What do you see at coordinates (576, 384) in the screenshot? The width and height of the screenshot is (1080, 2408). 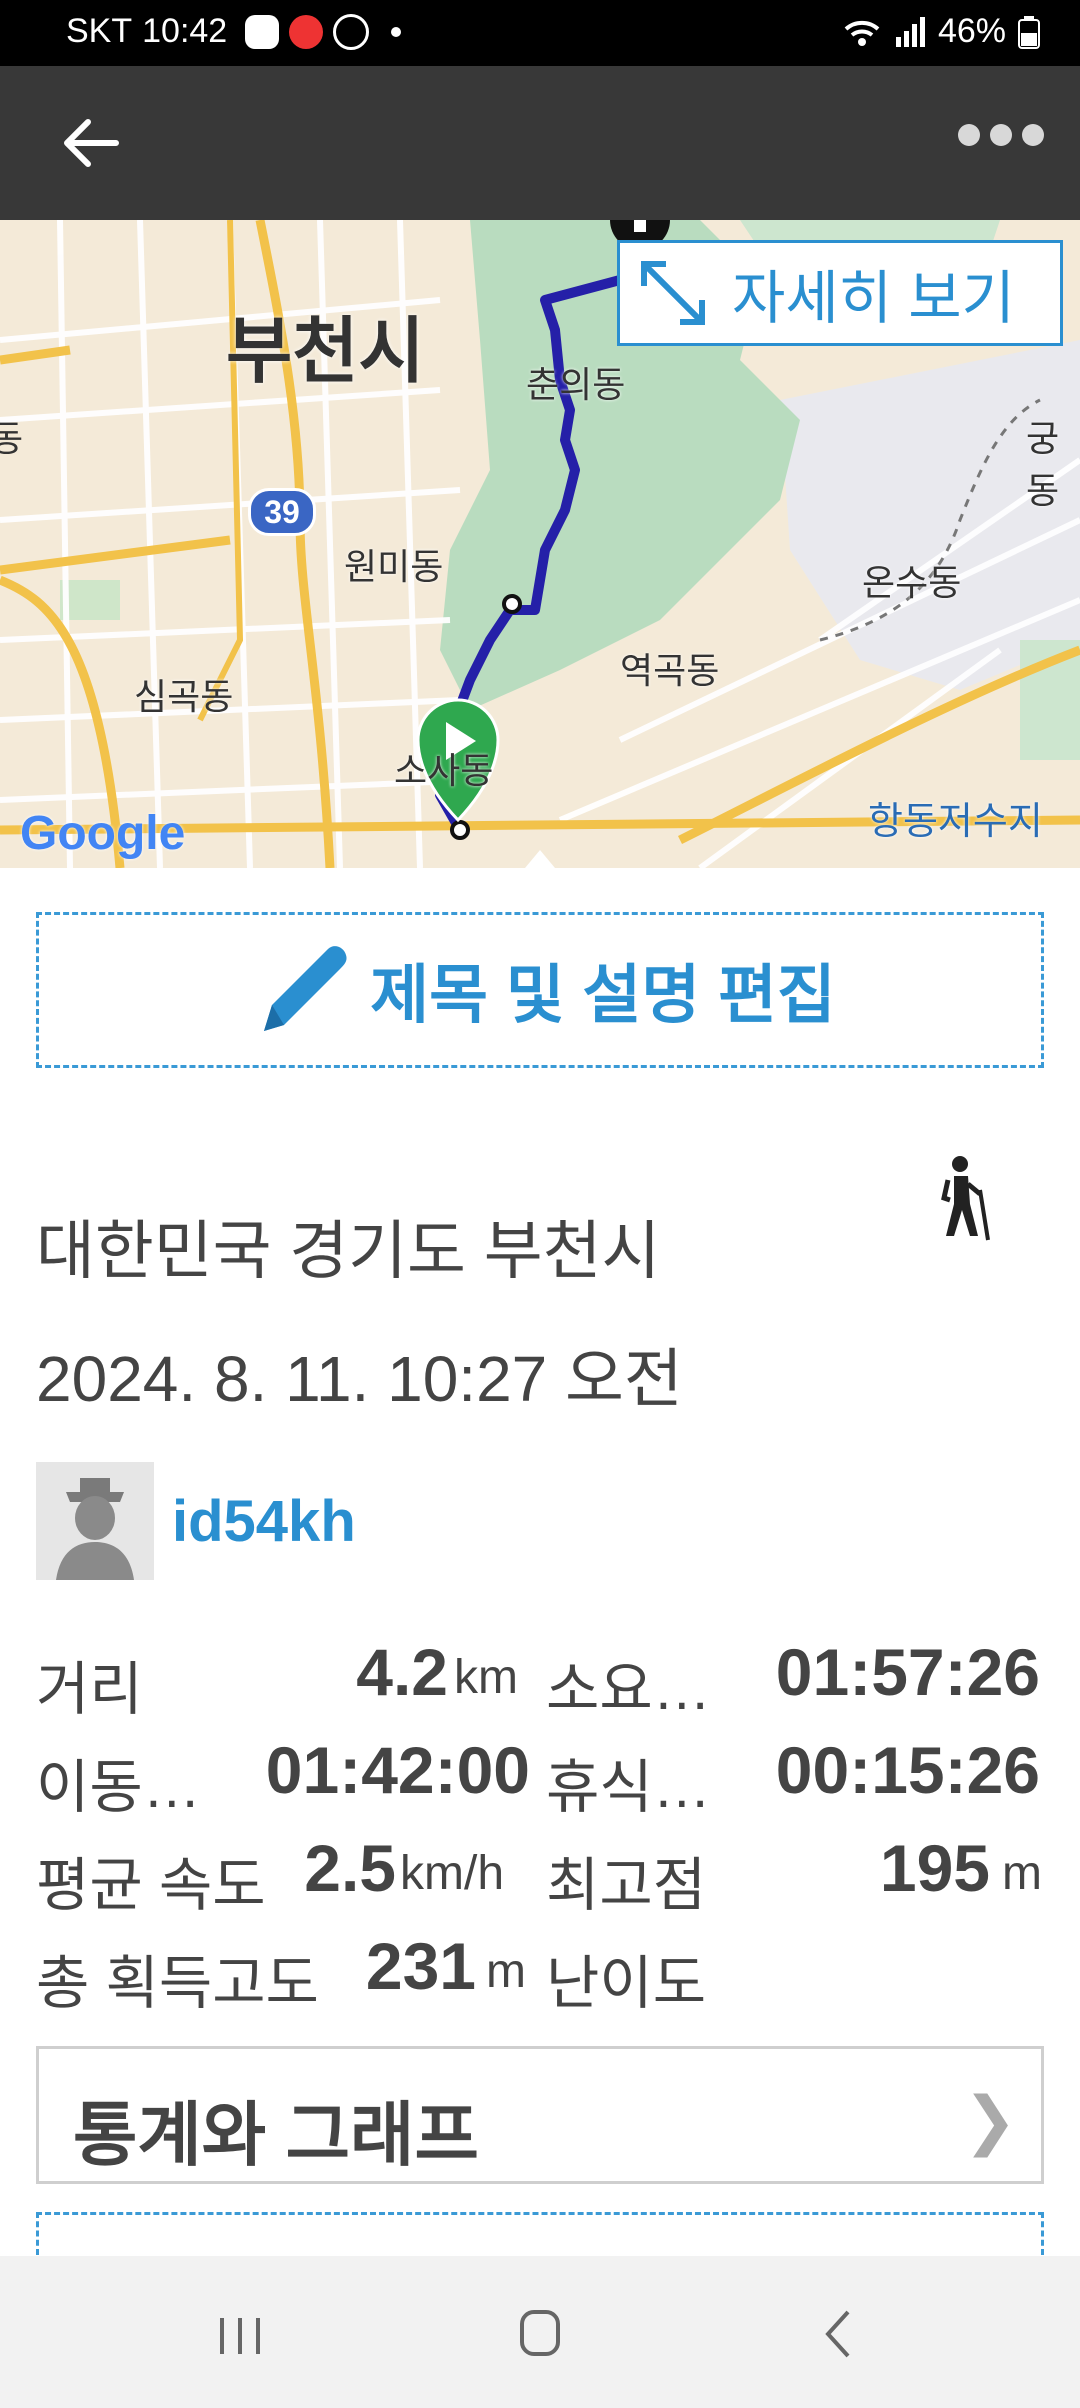 I see `map-label-chunui: 춘의동` at bounding box center [576, 384].